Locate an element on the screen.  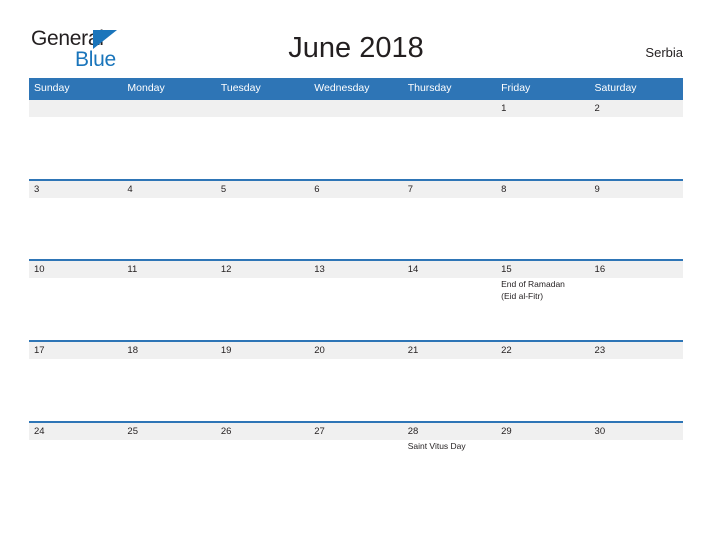
day-cell: 20 is located at coordinates (355, 350).